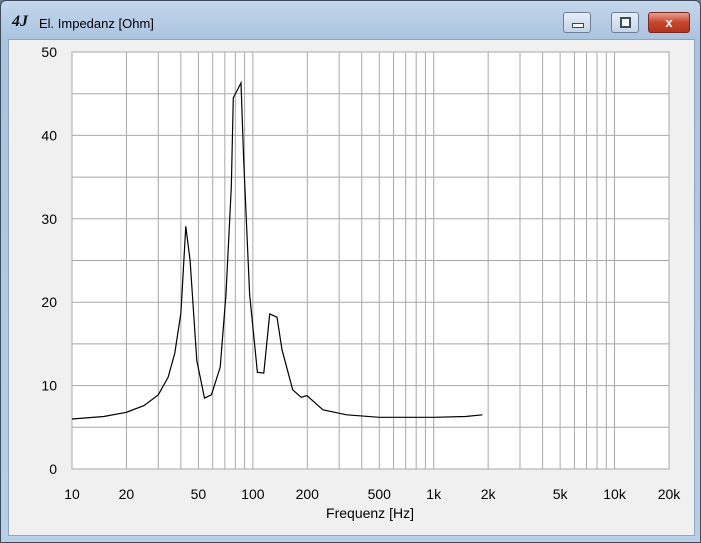  I want to click on x-tick-label: 50, so click(199, 494).